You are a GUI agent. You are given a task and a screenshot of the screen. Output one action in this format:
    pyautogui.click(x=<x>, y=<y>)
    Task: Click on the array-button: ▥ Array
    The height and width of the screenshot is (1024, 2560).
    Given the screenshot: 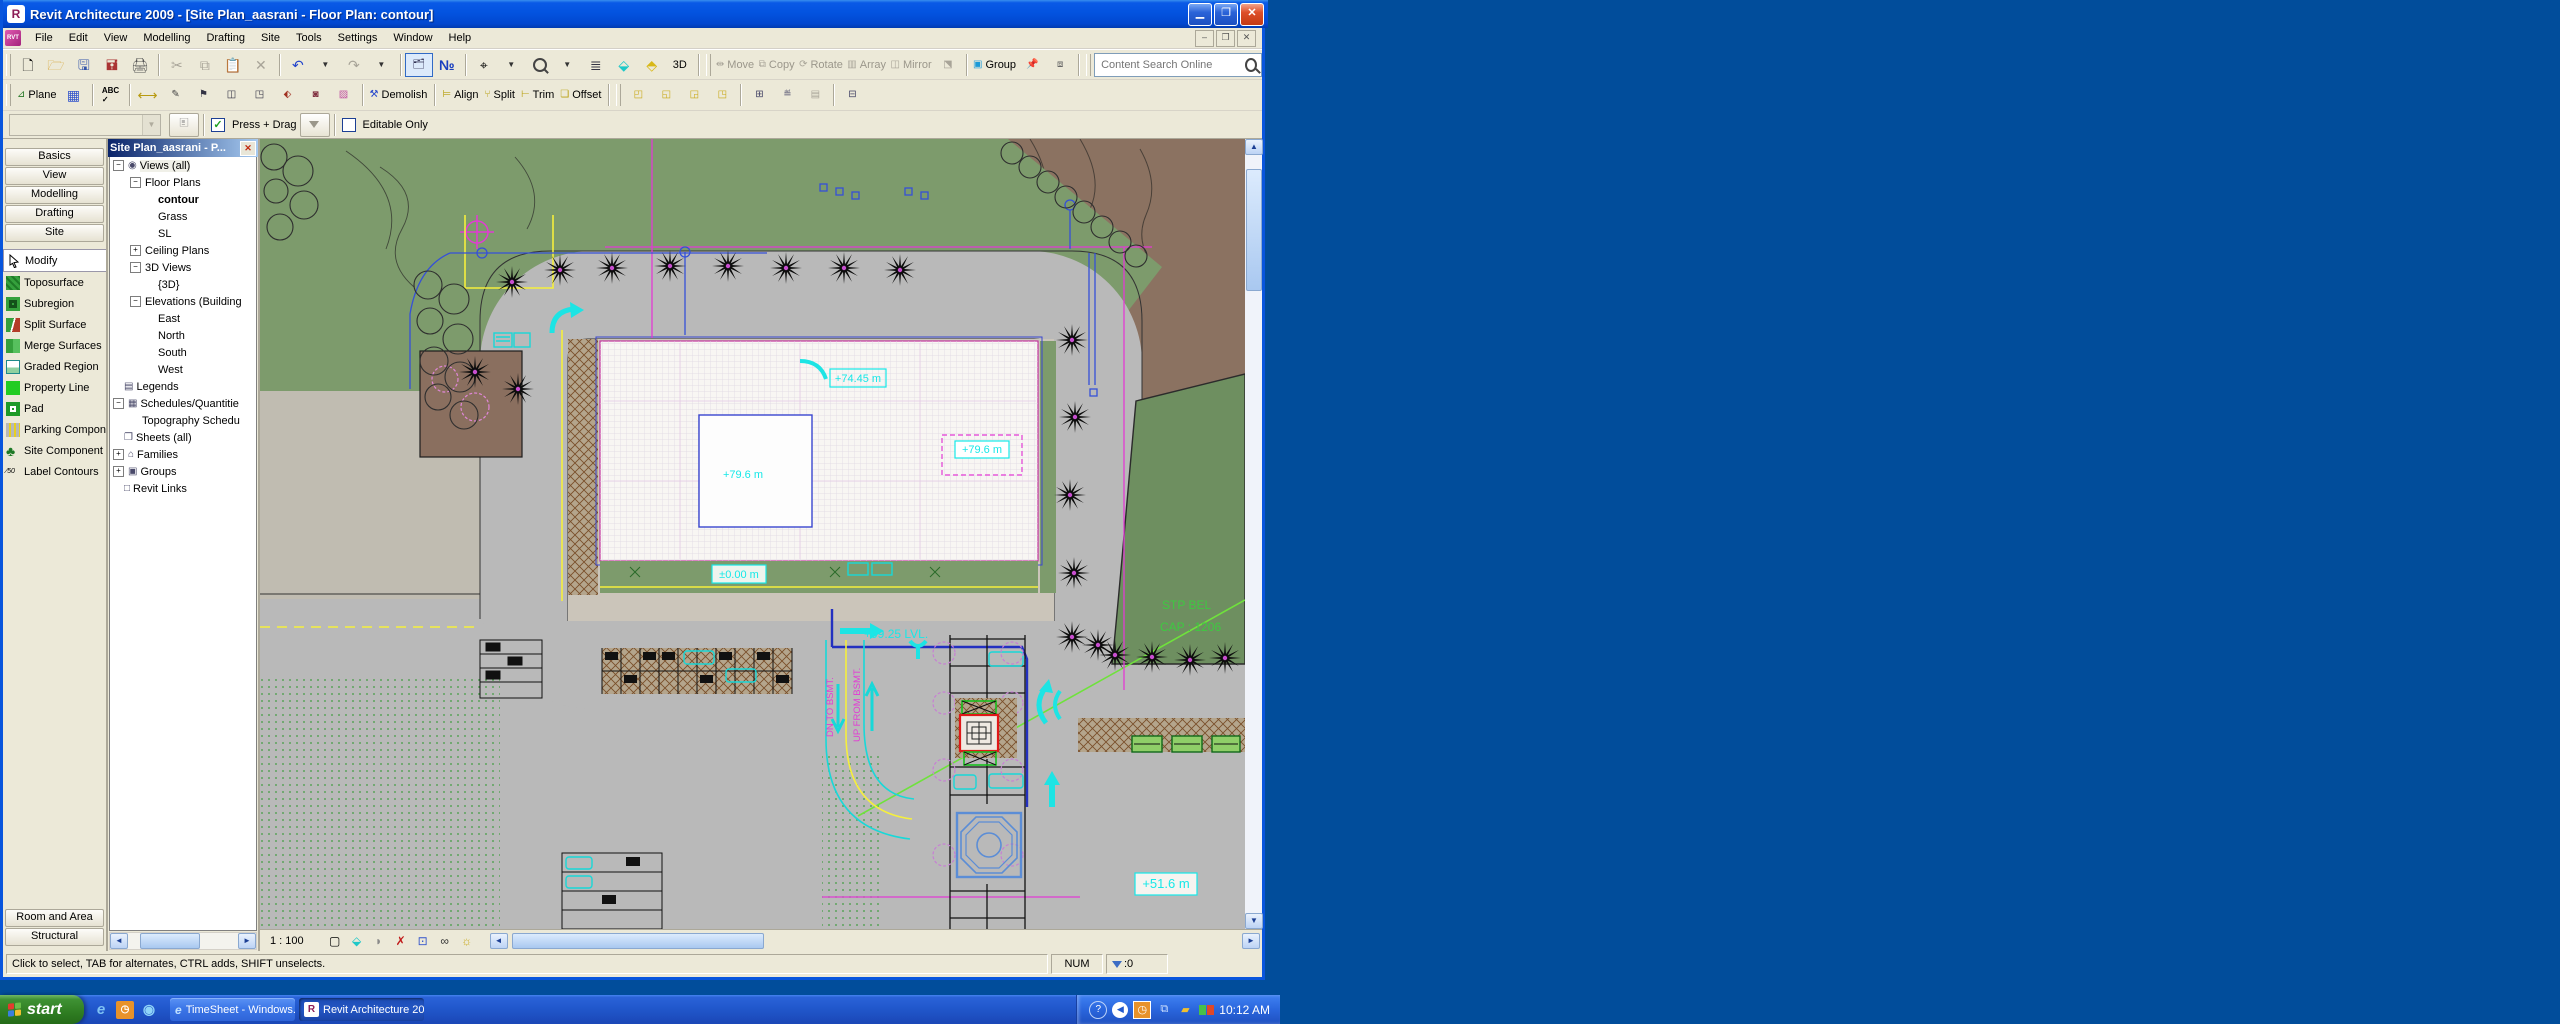 What is the action you would take?
    pyautogui.click(x=866, y=65)
    